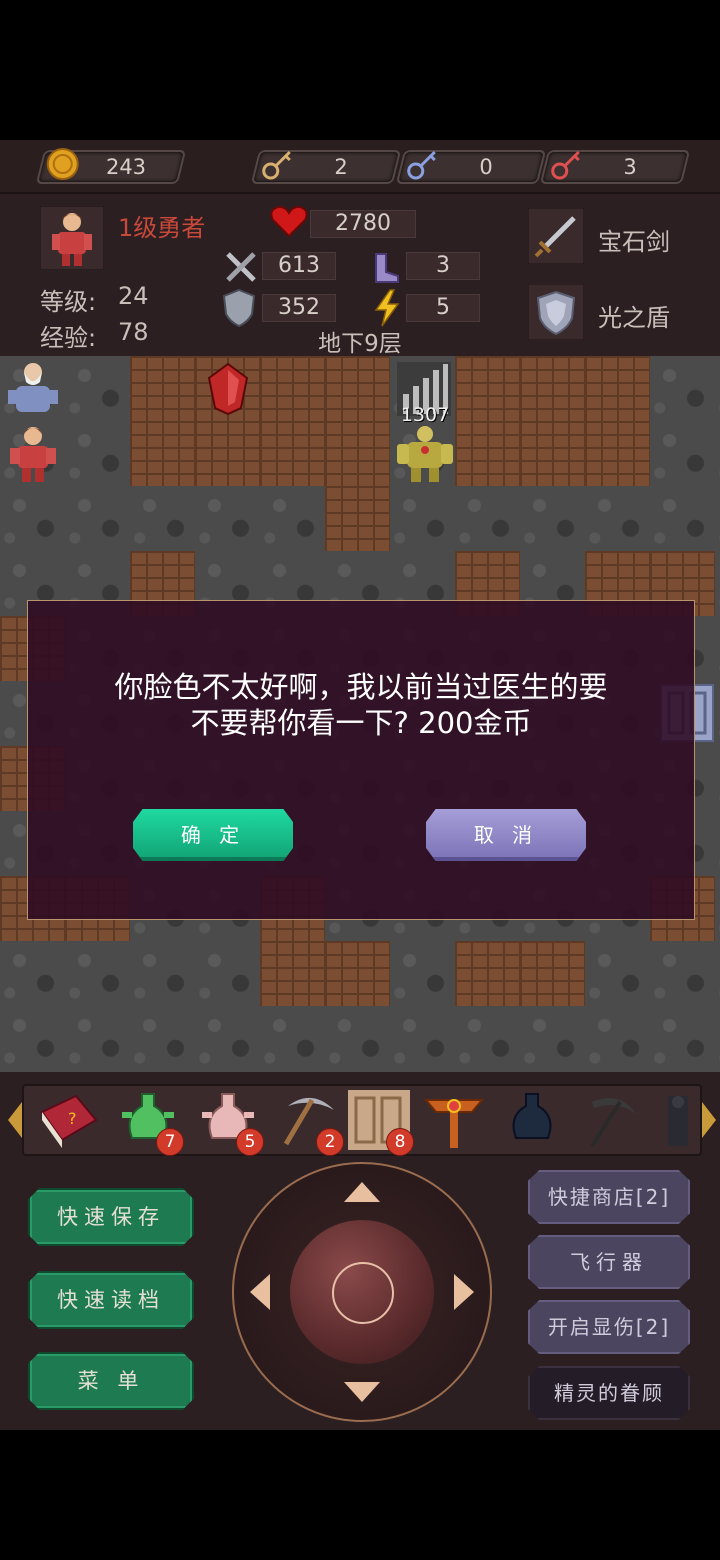  Describe the element at coordinates (361, 705) in the screenshot. I see `dialog-message: 你脸色不太好啊，我以前当过医生的要 不要帮你看一下? 200金币` at that location.